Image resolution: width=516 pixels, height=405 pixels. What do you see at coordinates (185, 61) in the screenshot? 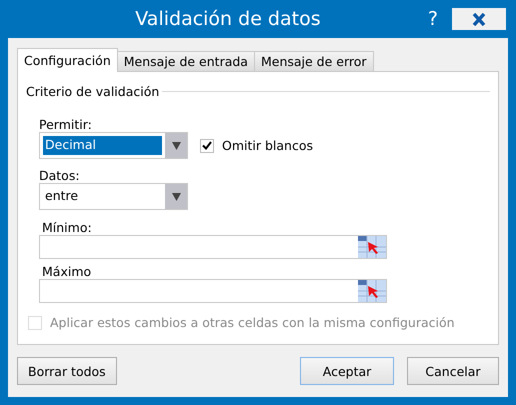
I see `tab: Mensaje de entrada` at bounding box center [185, 61].